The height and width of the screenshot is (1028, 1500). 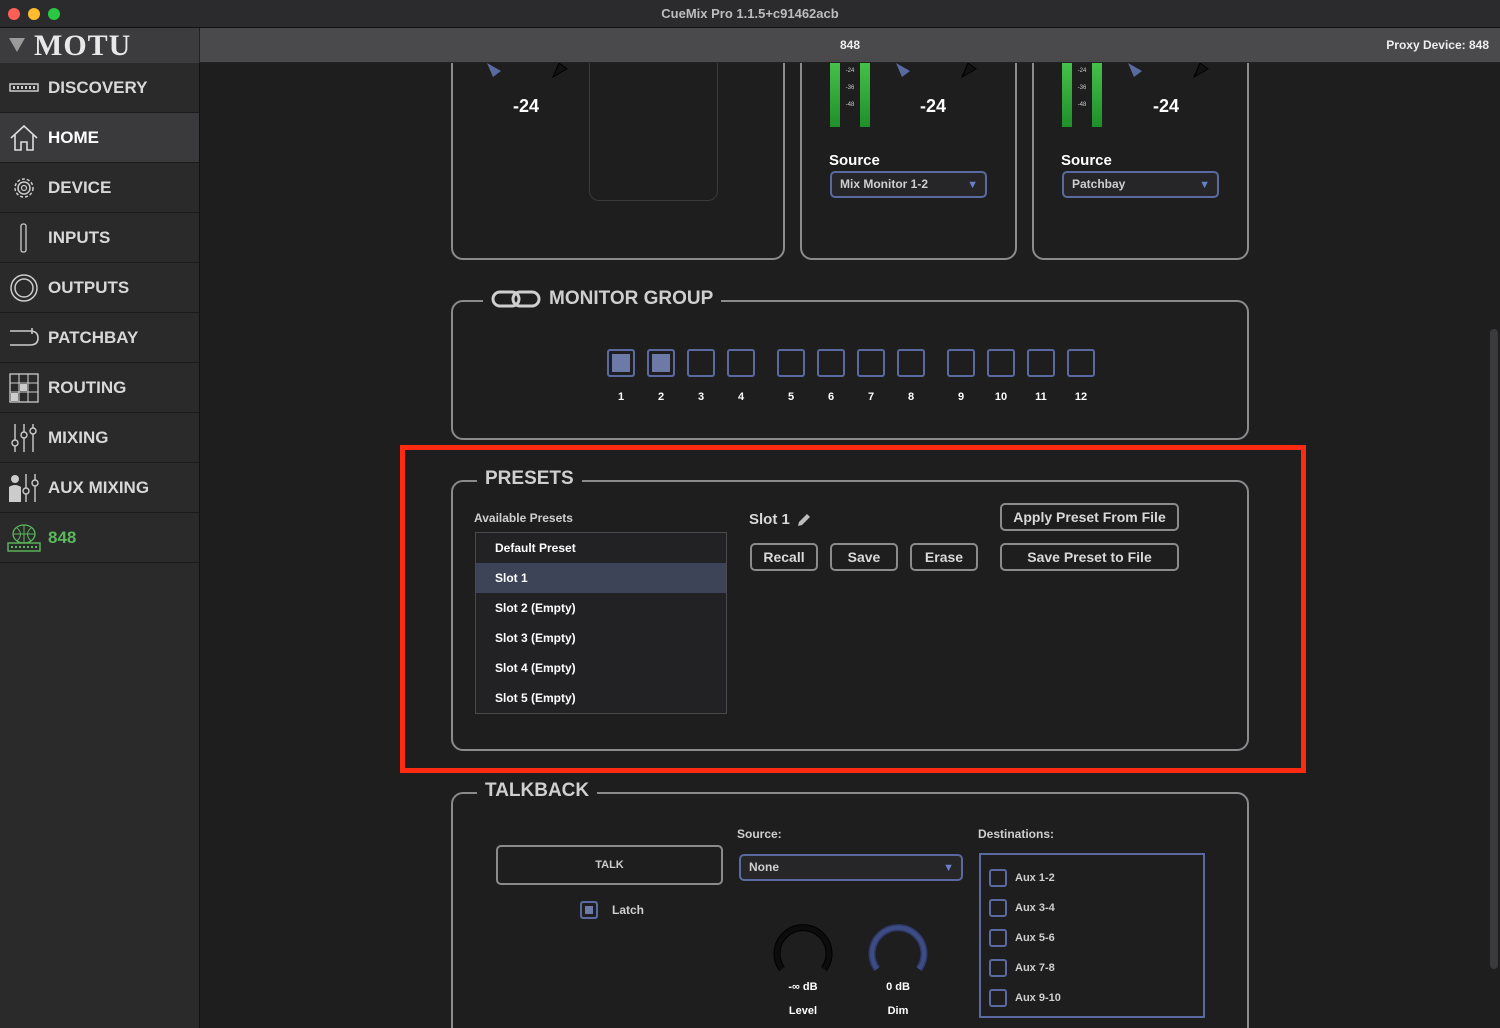 What do you see at coordinates (741, 397) in the screenshot?
I see `monitor-group-number: 4` at bounding box center [741, 397].